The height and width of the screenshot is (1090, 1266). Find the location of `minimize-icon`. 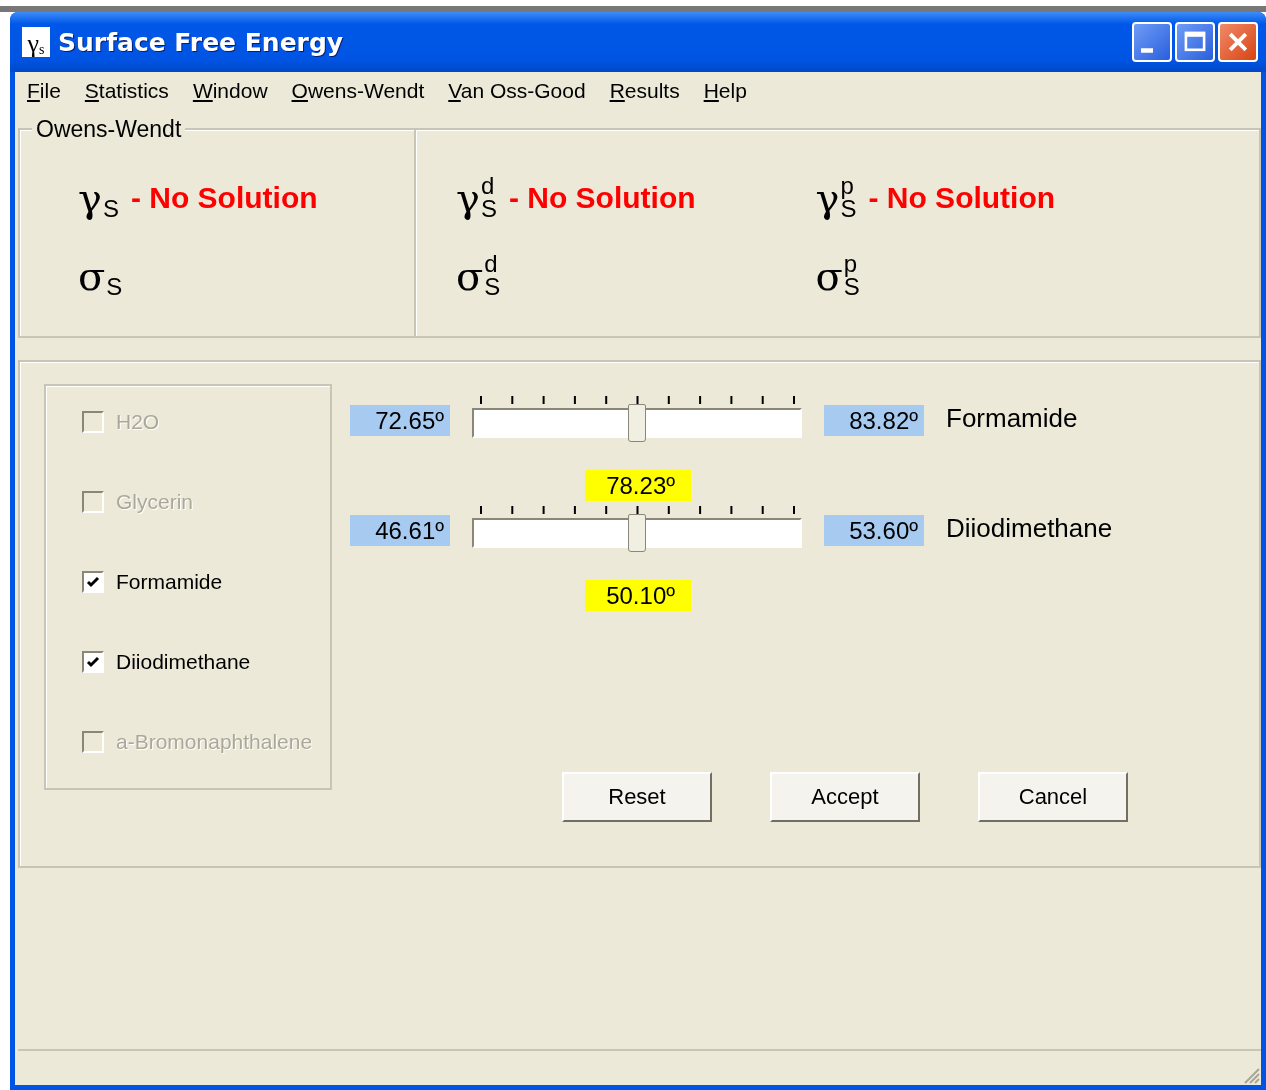

minimize-icon is located at coordinates (1147, 50).